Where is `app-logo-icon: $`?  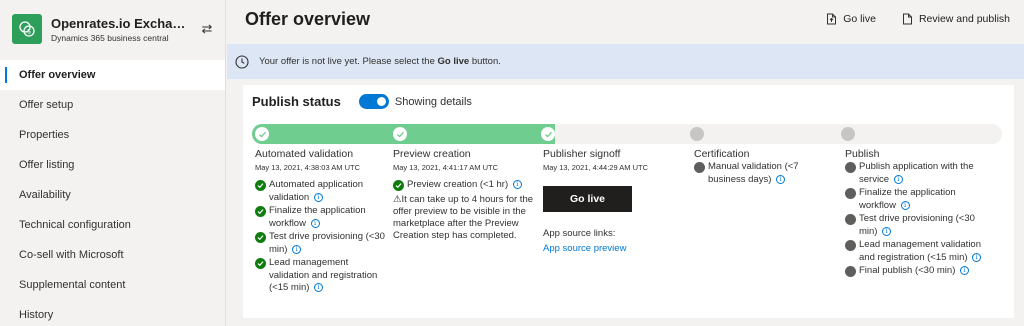
app-logo-icon: $ is located at coordinates (27, 29).